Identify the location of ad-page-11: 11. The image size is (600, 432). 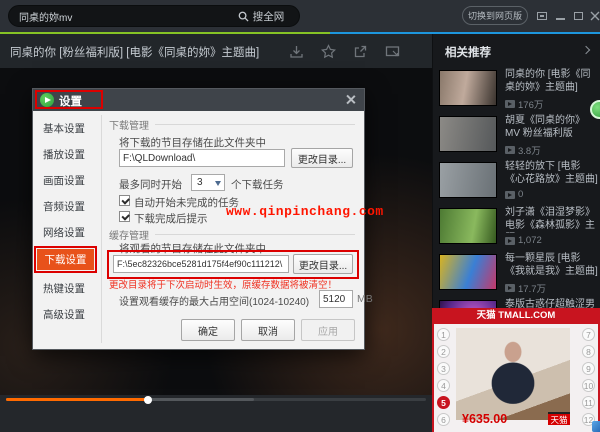
(588, 402).